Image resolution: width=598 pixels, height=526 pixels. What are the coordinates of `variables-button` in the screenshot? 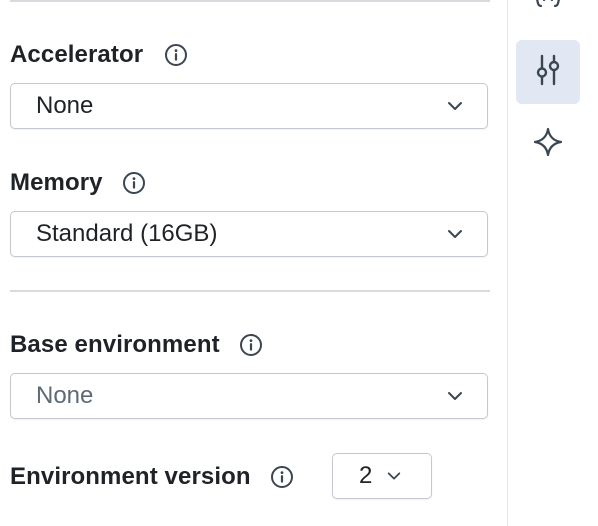 It's located at (548, 15).